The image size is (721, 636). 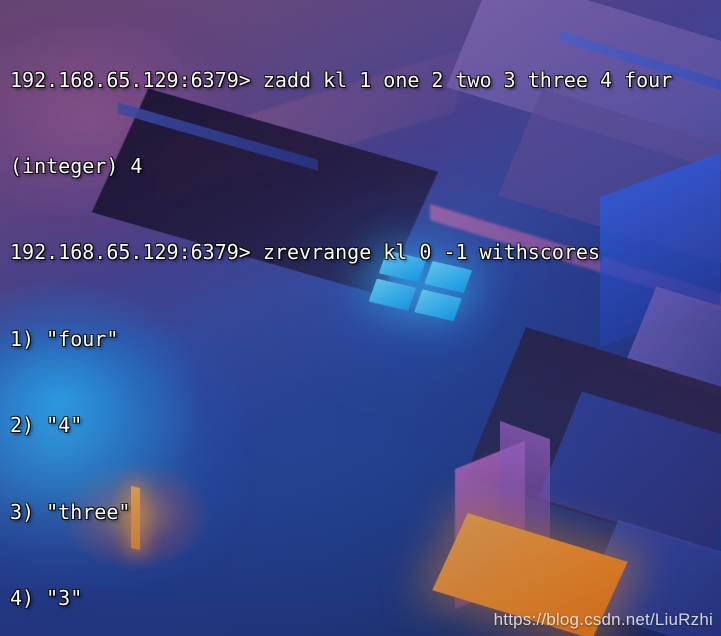 I want to click on terminal-line: 2) "4", so click(x=46, y=425).